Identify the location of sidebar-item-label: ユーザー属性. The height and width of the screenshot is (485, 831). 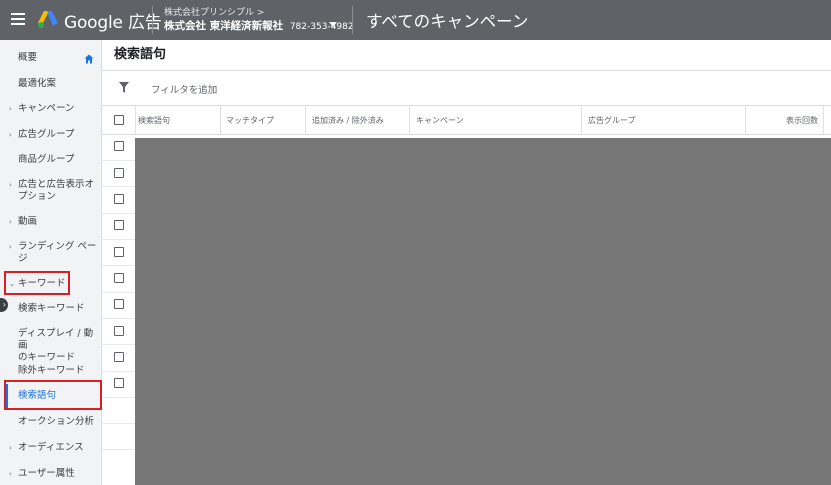
(46, 473).